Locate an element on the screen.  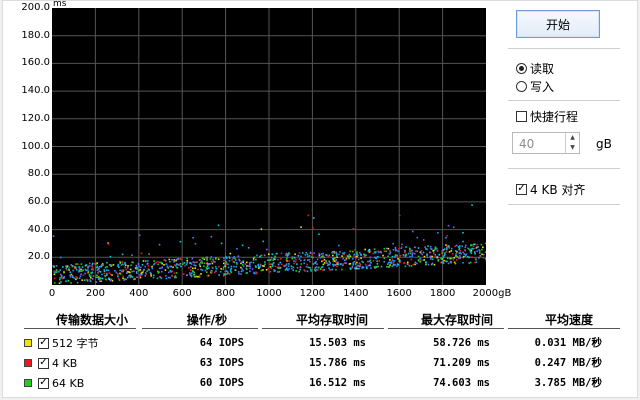
checkbox-unchecked-icon is located at coordinates (521, 116).